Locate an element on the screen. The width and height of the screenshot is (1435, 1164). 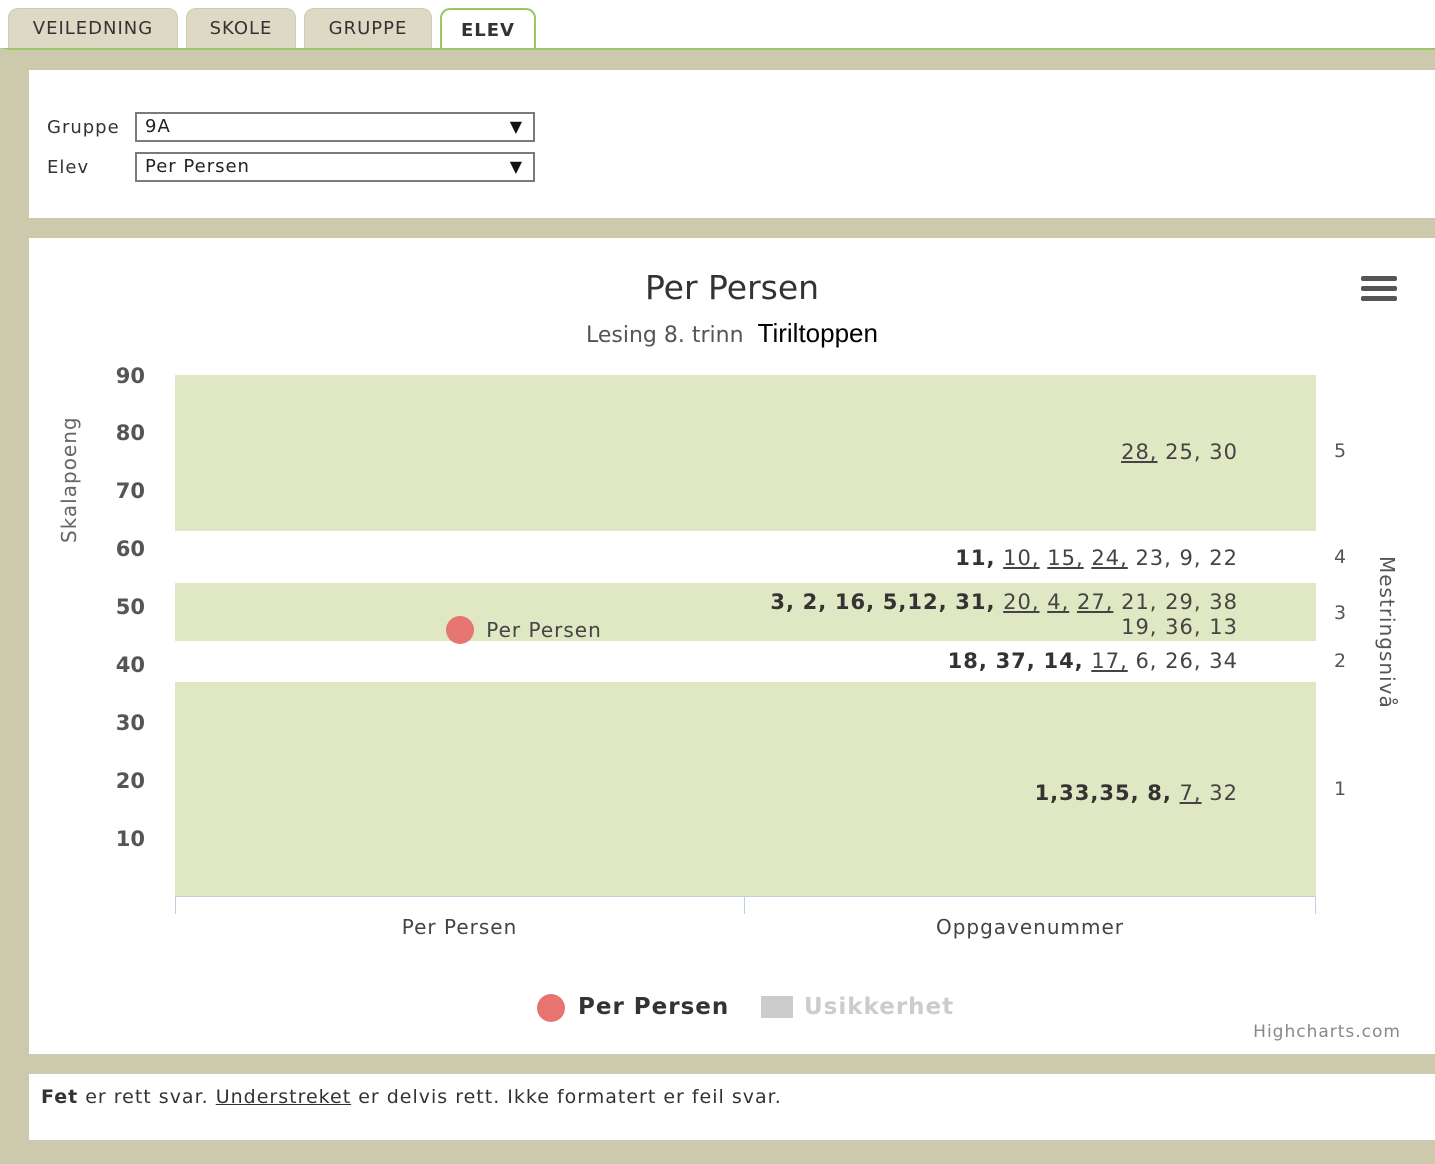
x-category-label: Per Persen is located at coordinates (459, 927).